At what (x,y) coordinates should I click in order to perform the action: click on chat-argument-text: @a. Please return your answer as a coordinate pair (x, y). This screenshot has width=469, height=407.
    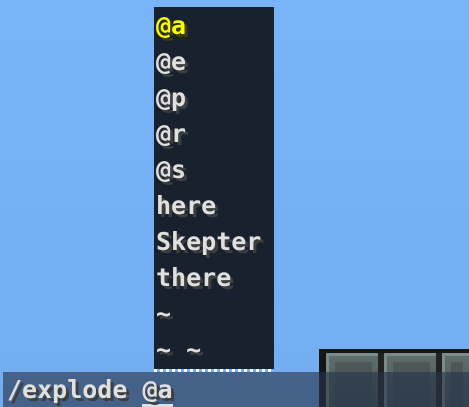
    Looking at the image, I should click on (157, 391).